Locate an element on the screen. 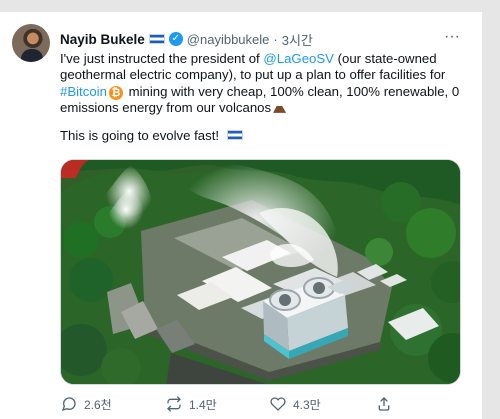 The height and width of the screenshot is (419, 500). share-button is located at coordinates (387, 404).